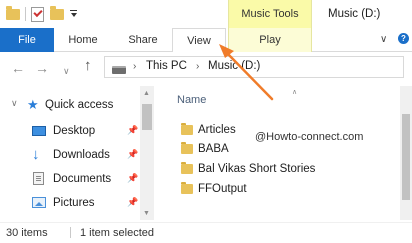  Describe the element at coordinates (42, 68) in the screenshot. I see `forward-arrow-icon: →` at that location.